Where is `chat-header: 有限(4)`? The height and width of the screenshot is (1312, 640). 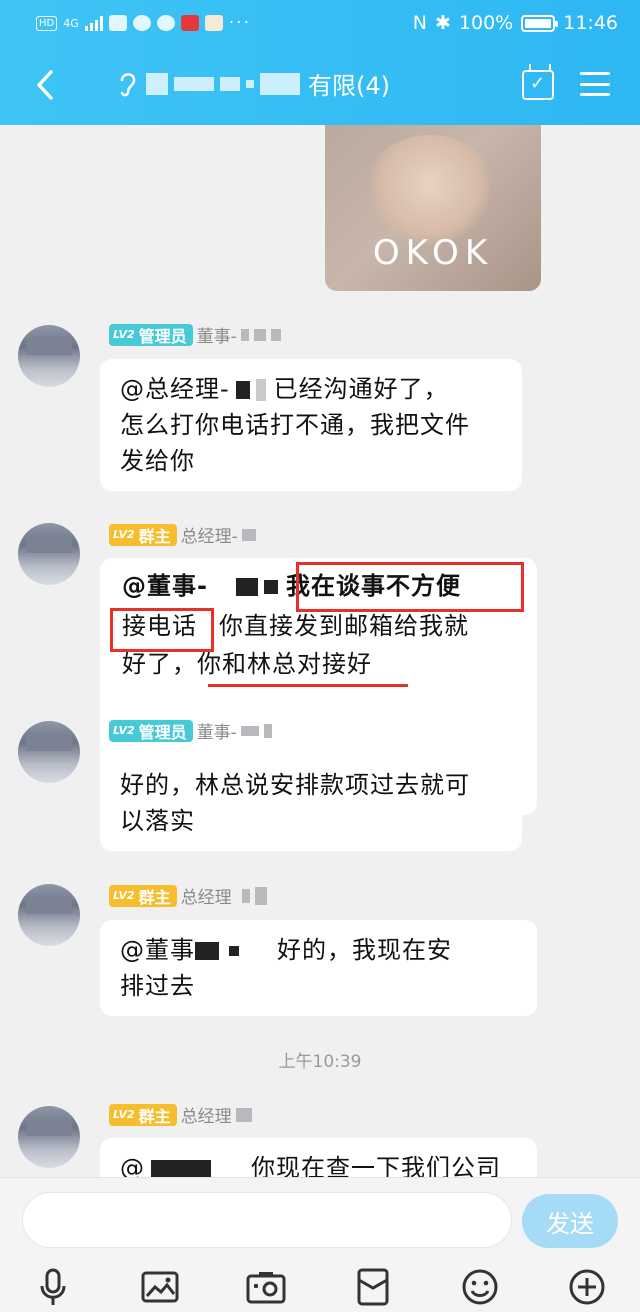 chat-header: 有限(4) is located at coordinates (320, 85).